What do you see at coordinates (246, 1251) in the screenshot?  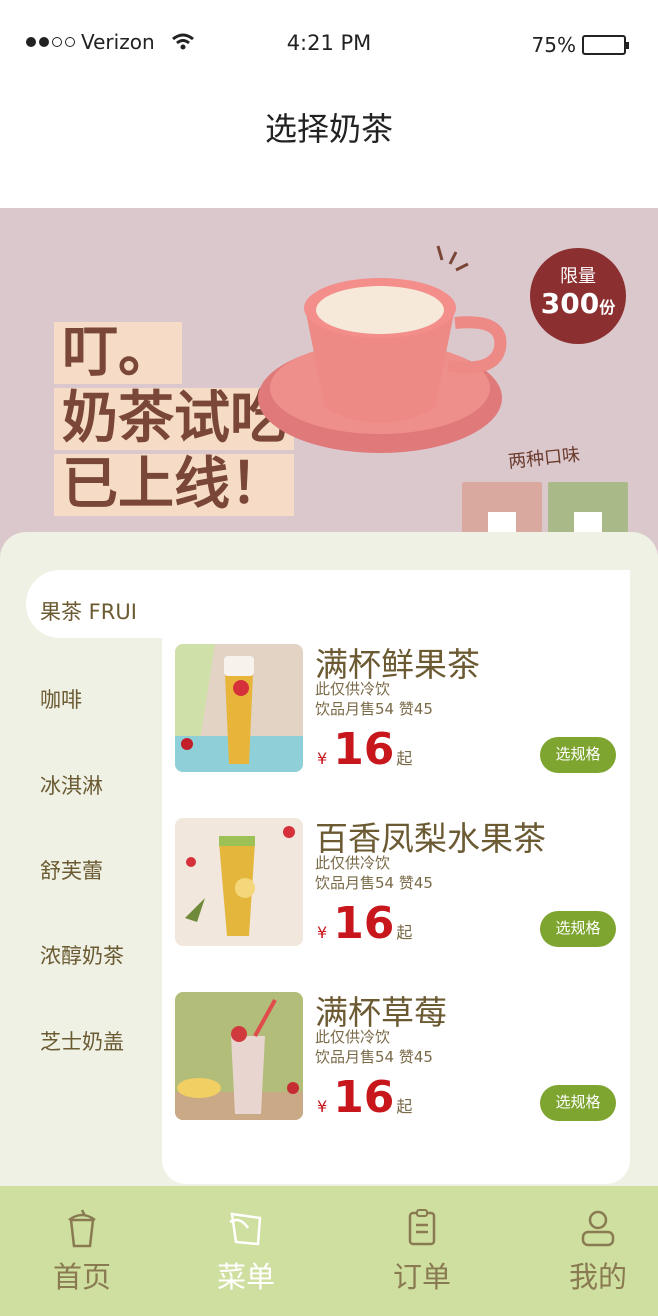 I see `tab-menu: 菜单` at bounding box center [246, 1251].